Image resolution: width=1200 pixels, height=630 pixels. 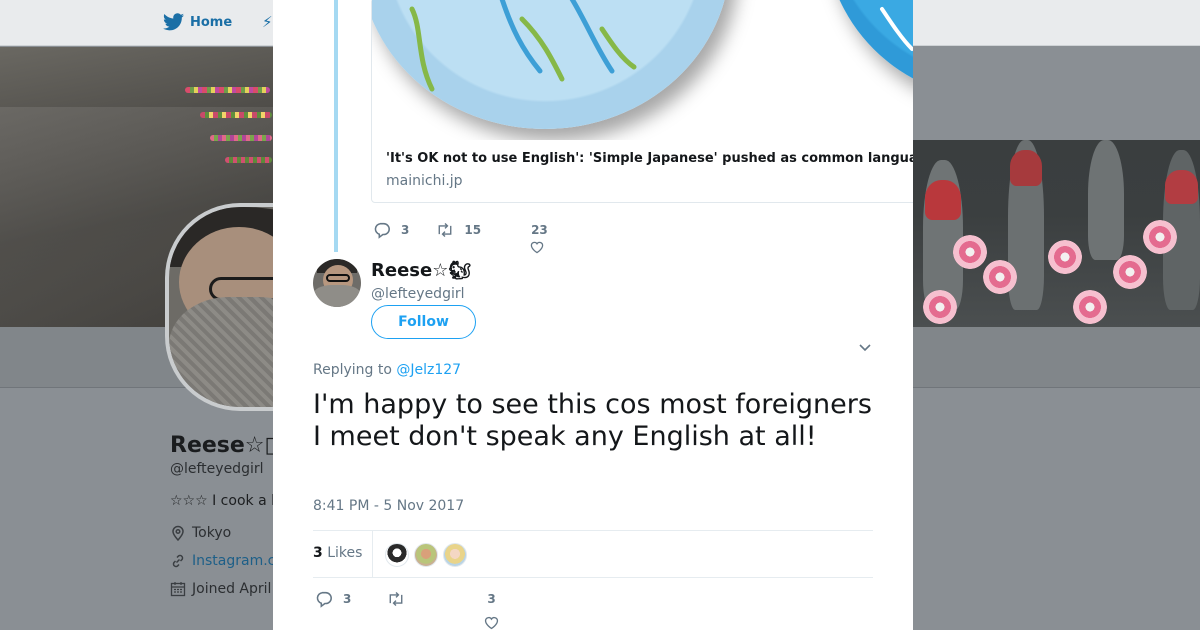 What do you see at coordinates (173, 22) in the screenshot?
I see `twitter-bird-icon` at bounding box center [173, 22].